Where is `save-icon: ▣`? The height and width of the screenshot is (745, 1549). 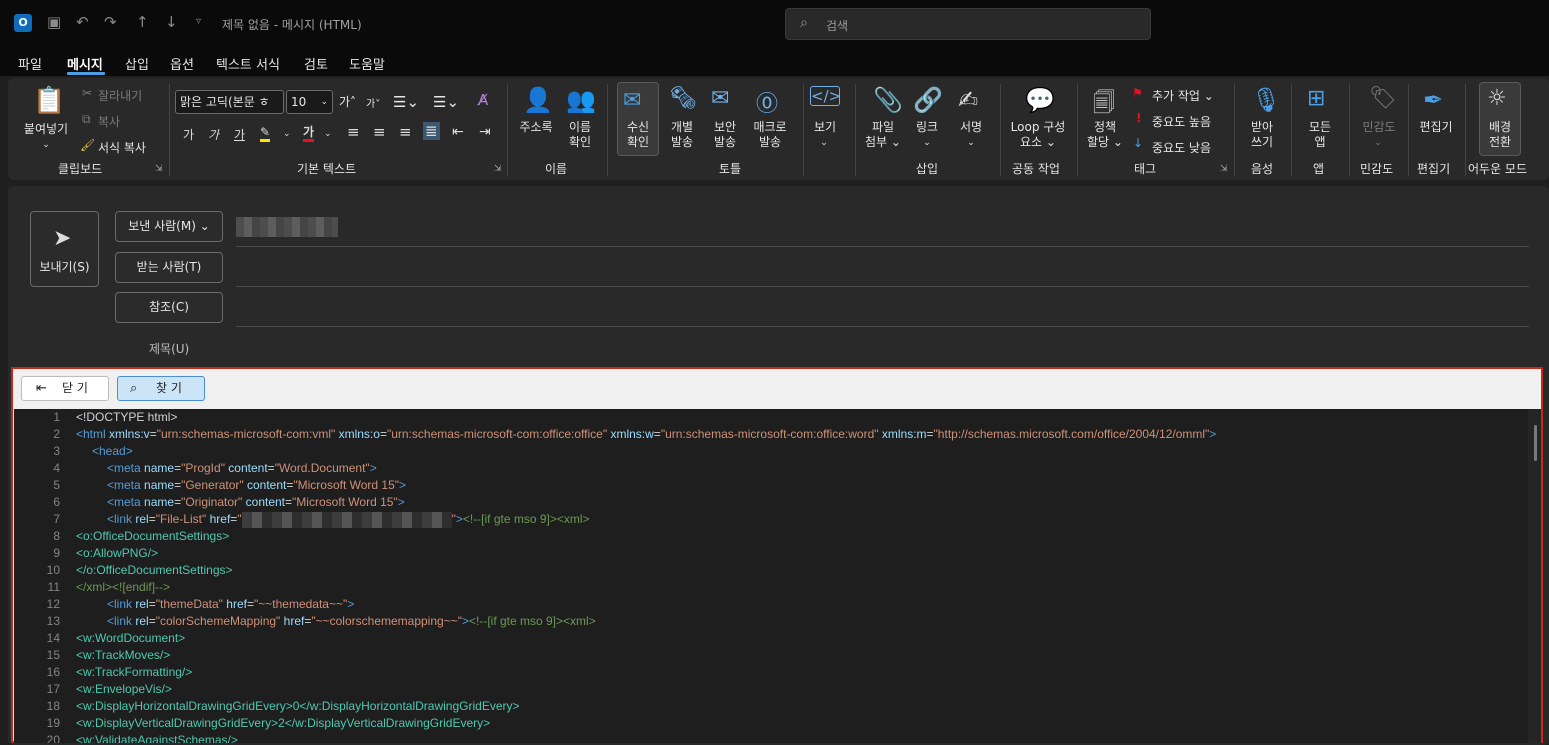 save-icon: ▣ is located at coordinates (54, 22).